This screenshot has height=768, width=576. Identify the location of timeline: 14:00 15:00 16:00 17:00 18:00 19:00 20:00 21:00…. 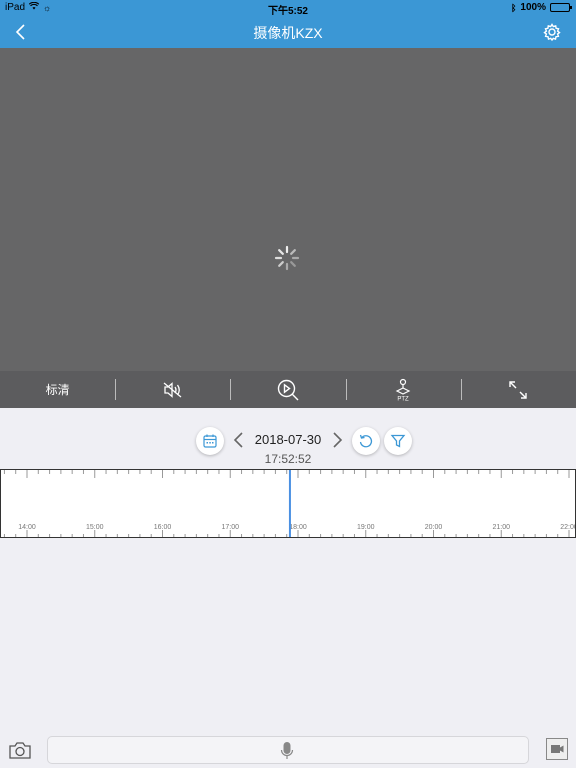
(288, 503).